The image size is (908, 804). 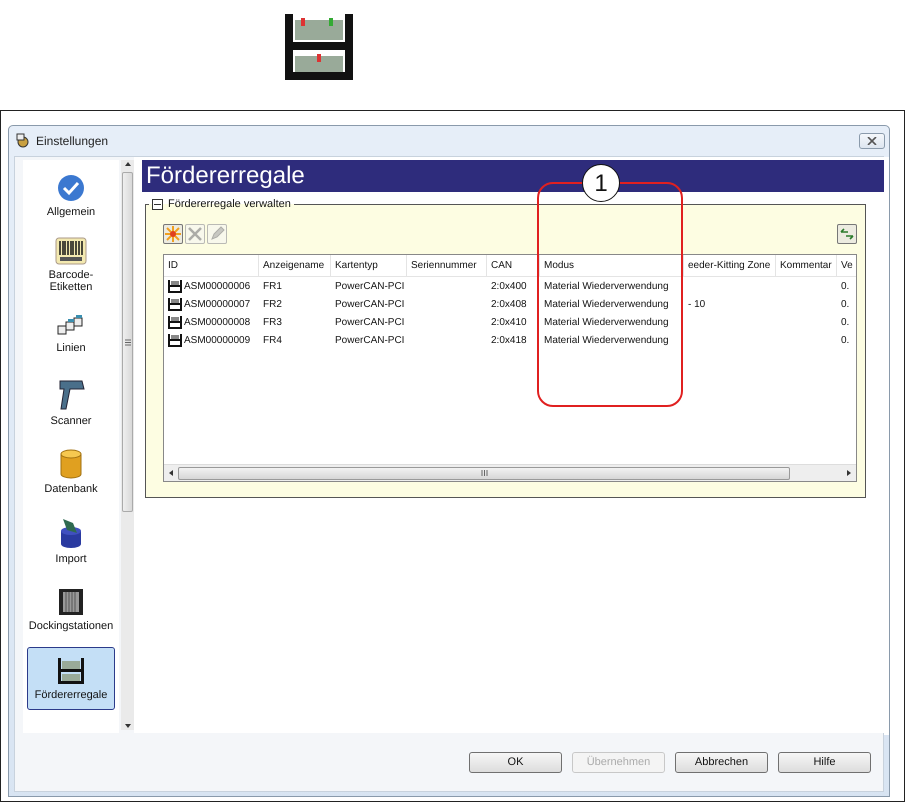 What do you see at coordinates (71, 558) in the screenshot?
I see `sidebar-label: Import` at bounding box center [71, 558].